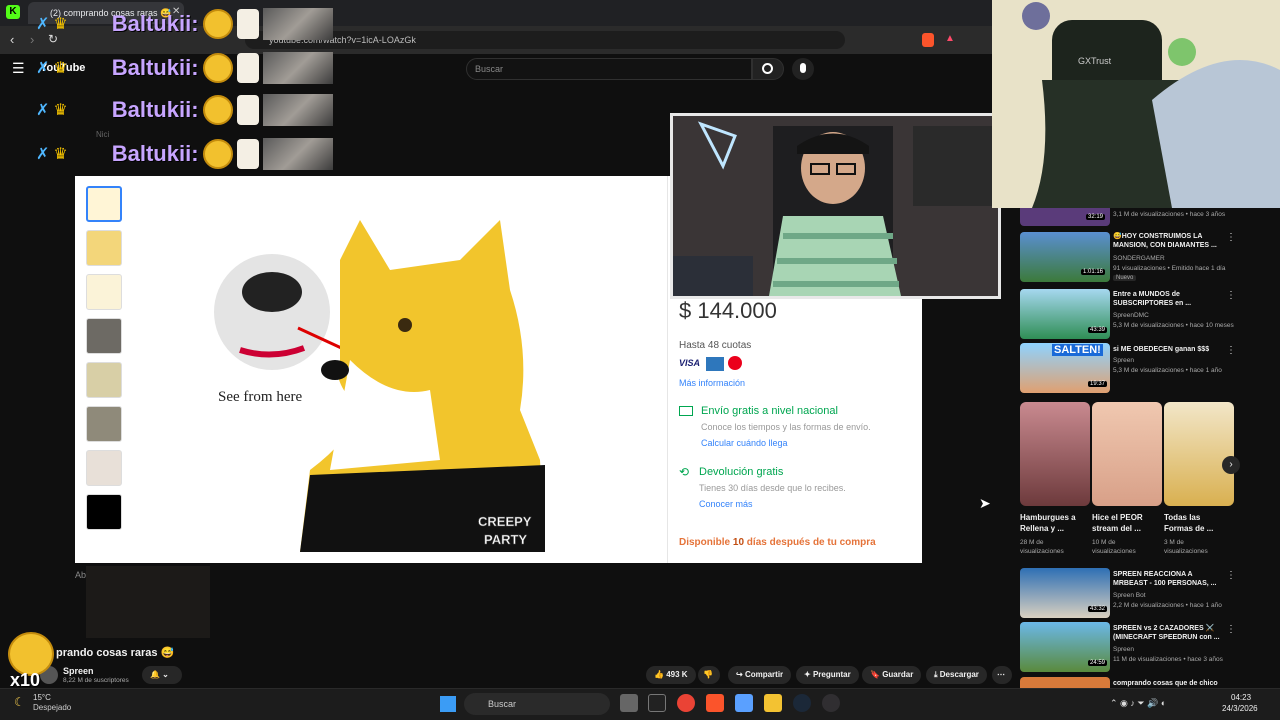  What do you see at coordinates (712, 383) in the screenshot?
I see `more-info-link: Más información` at bounding box center [712, 383].